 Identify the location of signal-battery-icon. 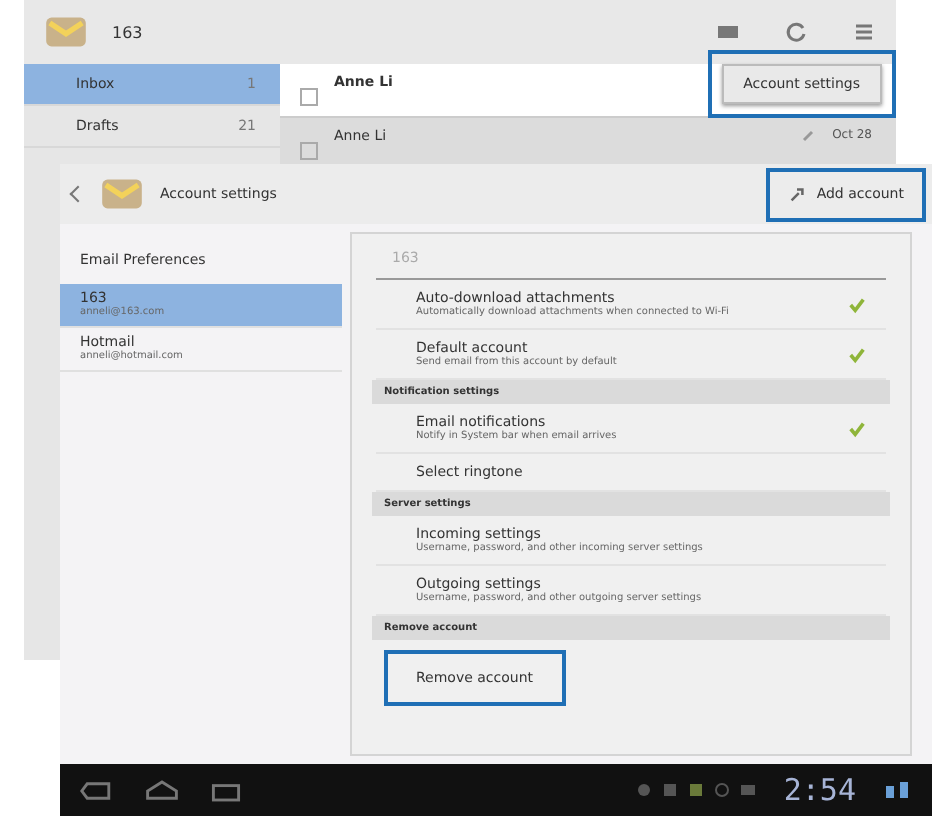
(898, 790).